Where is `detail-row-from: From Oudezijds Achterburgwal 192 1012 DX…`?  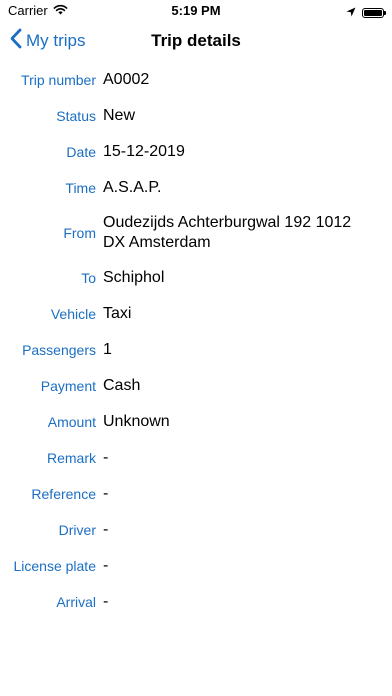
detail-row-from: From Oudezijds Achterburgwal 192 1012 DX… is located at coordinates (196, 233).